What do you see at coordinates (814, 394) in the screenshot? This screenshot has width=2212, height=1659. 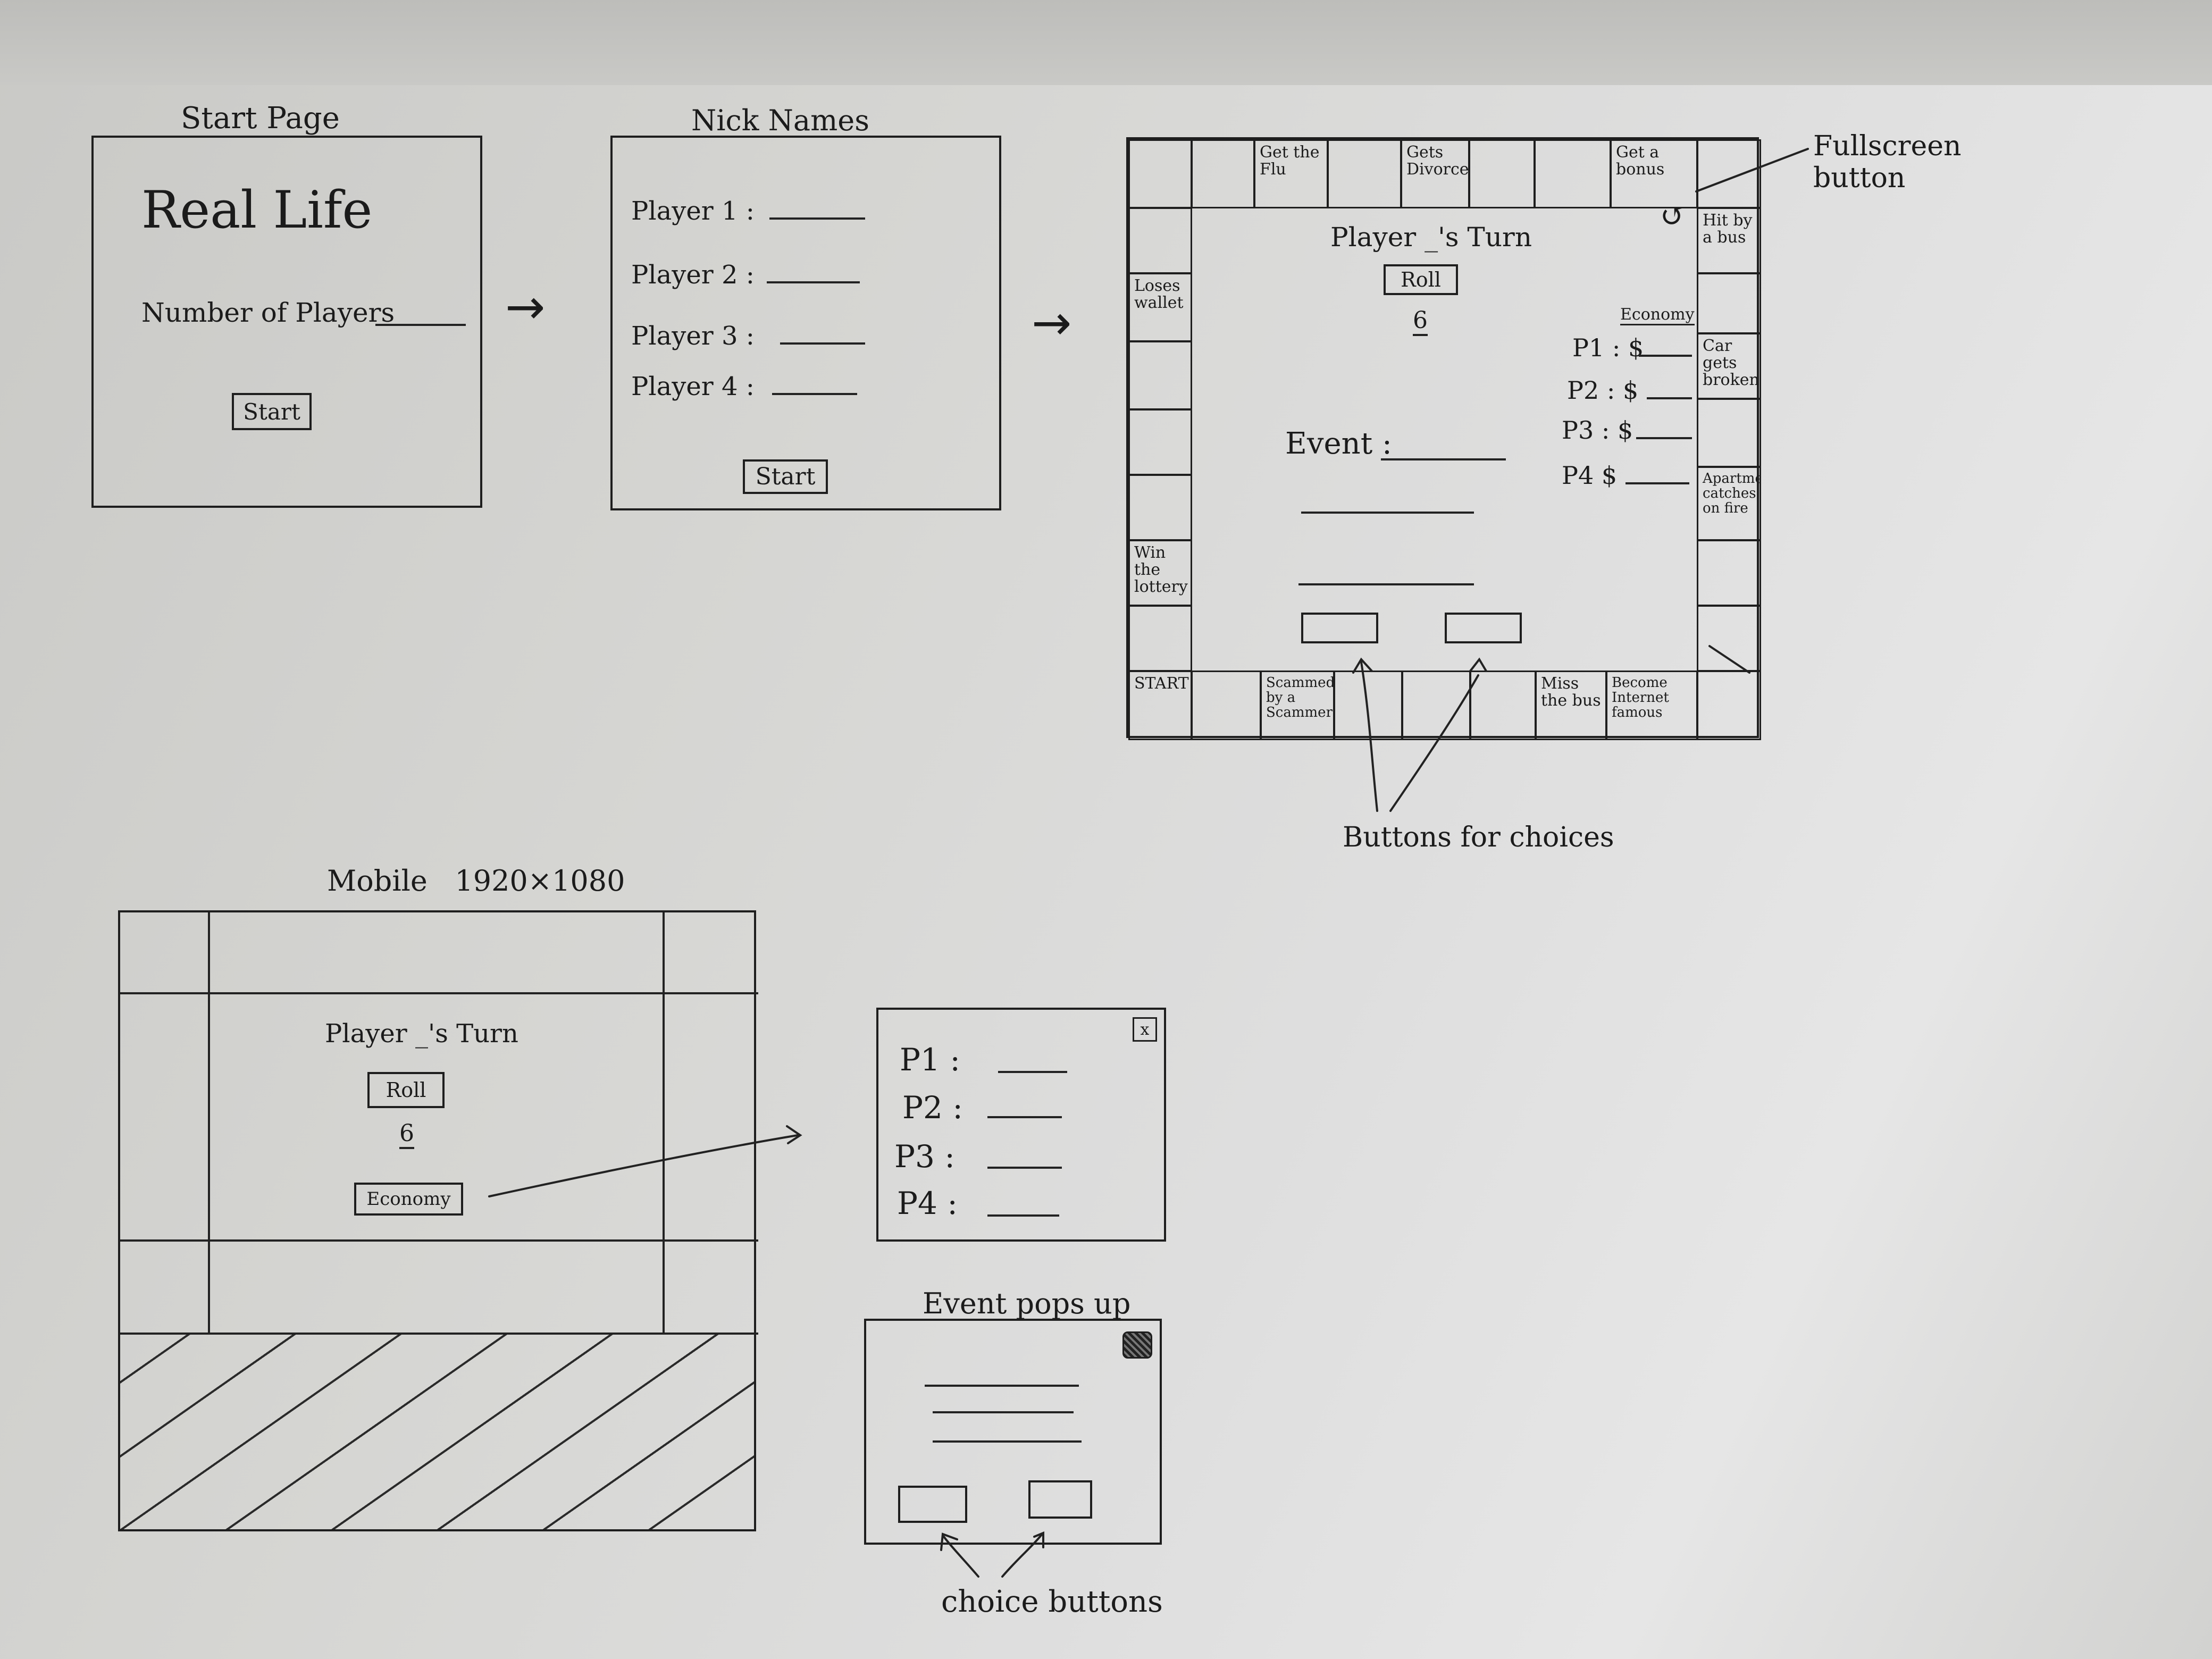 I see `player-4-input` at bounding box center [814, 394].